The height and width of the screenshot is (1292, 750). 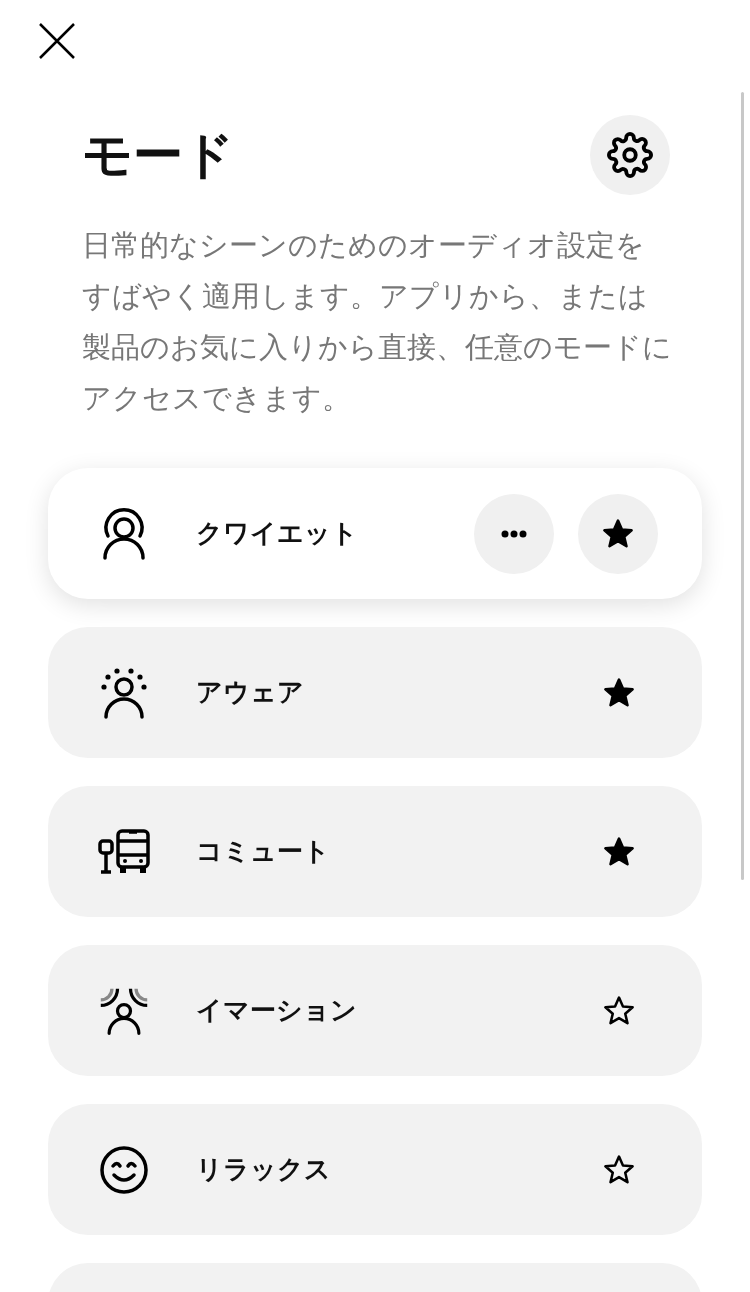 I want to click on person-dots-icon, so click(x=124, y=692).